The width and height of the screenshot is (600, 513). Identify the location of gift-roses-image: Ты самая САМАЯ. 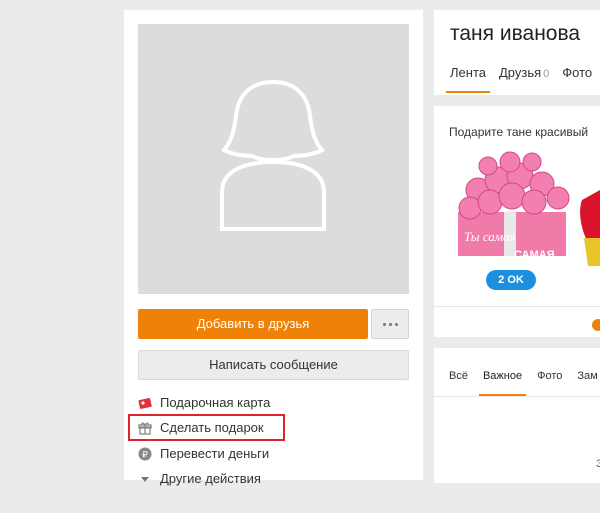
(525, 212).